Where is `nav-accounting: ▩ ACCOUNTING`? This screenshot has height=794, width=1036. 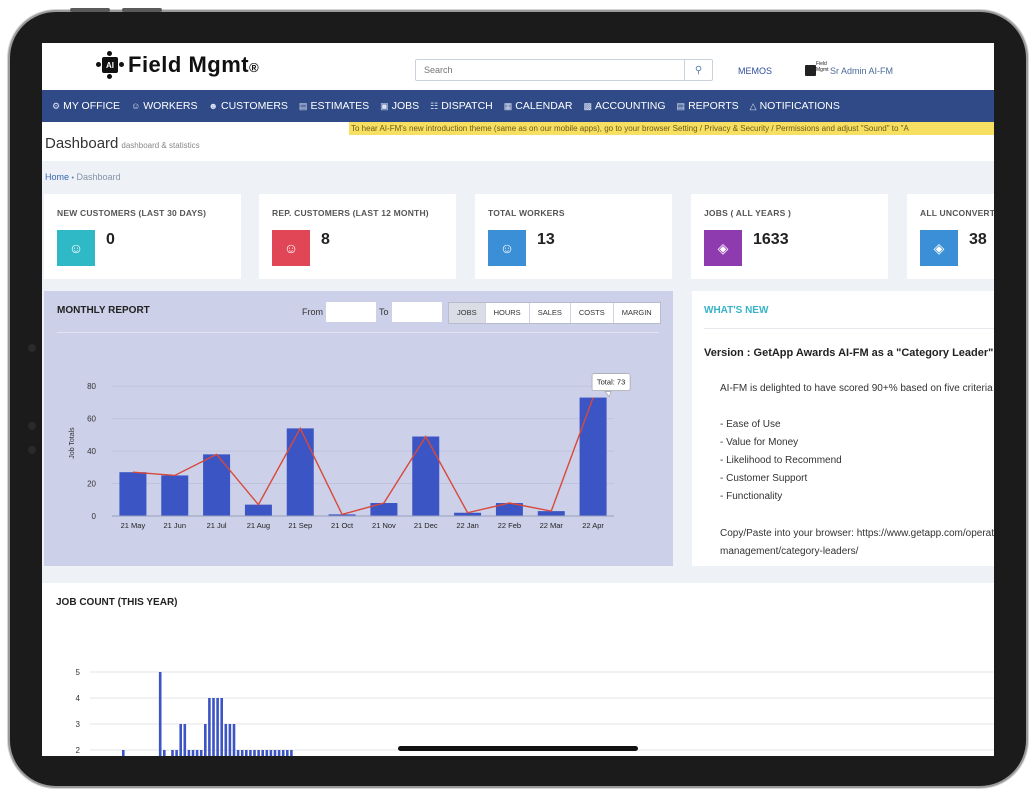
nav-accounting: ▩ ACCOUNTING is located at coordinates (624, 106).